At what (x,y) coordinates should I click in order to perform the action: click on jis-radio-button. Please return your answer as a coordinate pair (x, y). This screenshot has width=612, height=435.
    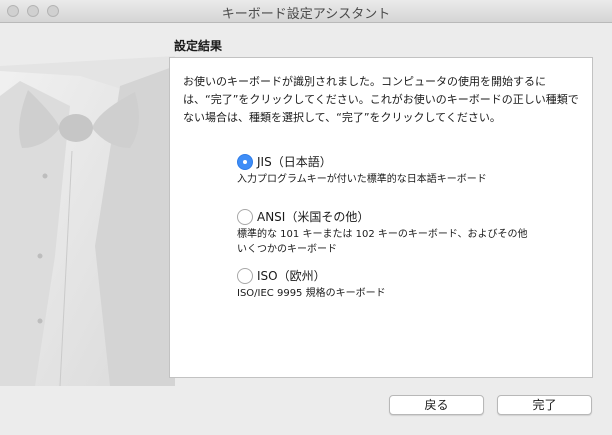
    Looking at the image, I should click on (245, 161).